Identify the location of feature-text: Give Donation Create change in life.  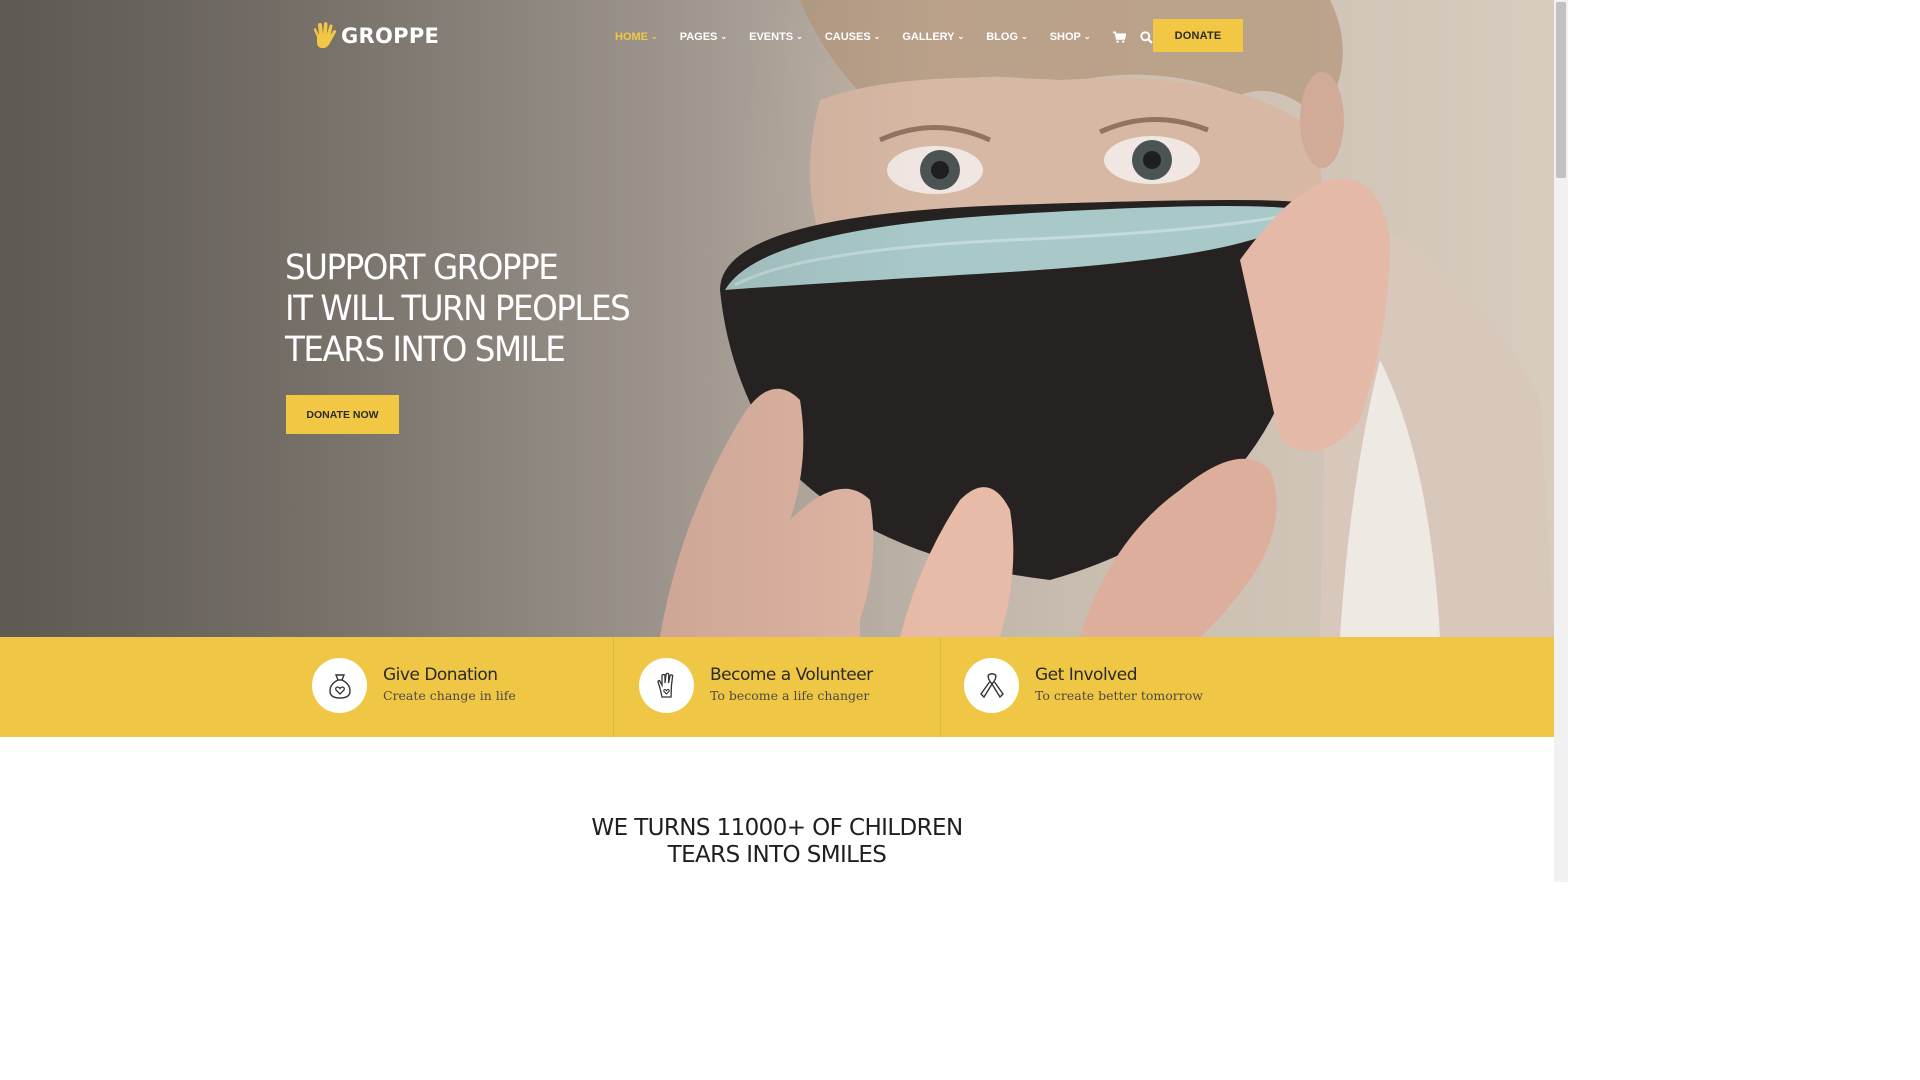
(449, 685).